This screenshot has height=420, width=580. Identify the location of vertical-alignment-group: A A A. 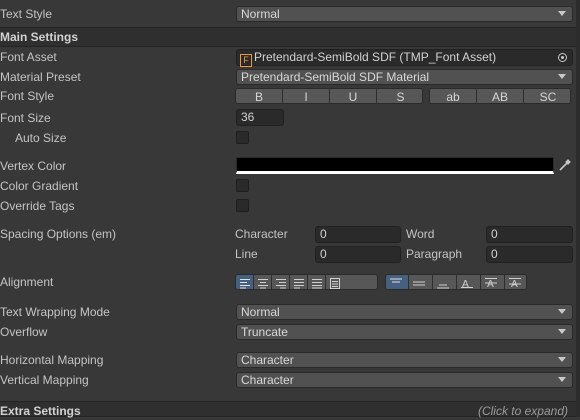
(456, 282).